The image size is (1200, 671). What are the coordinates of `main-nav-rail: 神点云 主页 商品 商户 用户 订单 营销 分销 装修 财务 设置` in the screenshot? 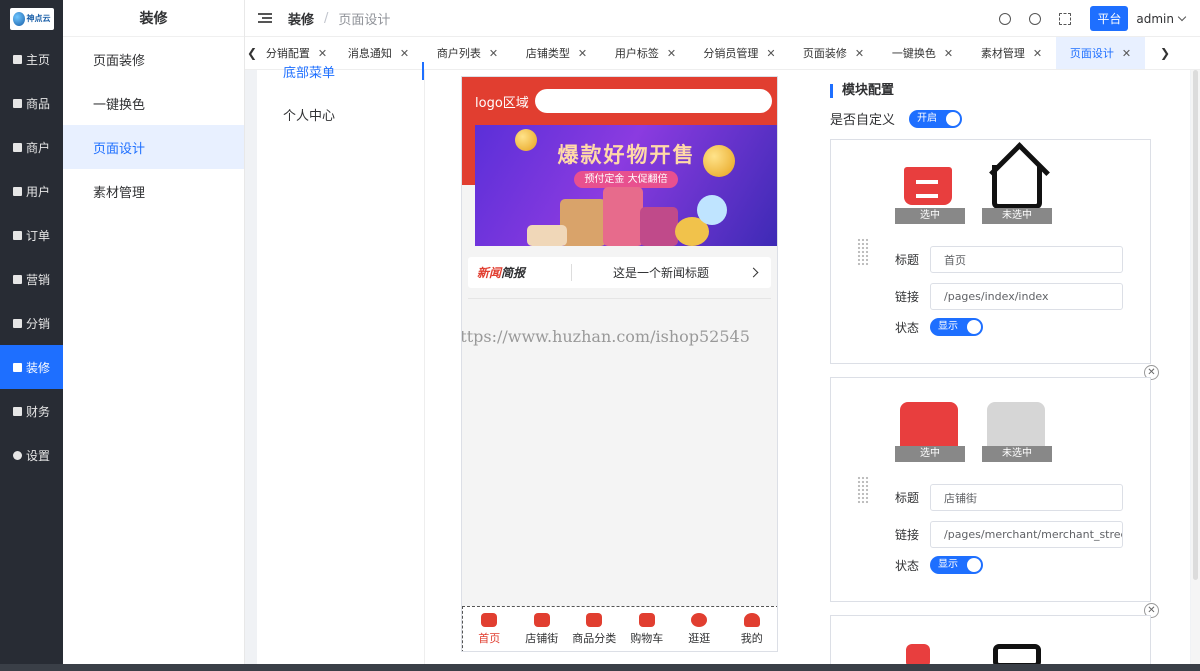 It's located at (31, 335).